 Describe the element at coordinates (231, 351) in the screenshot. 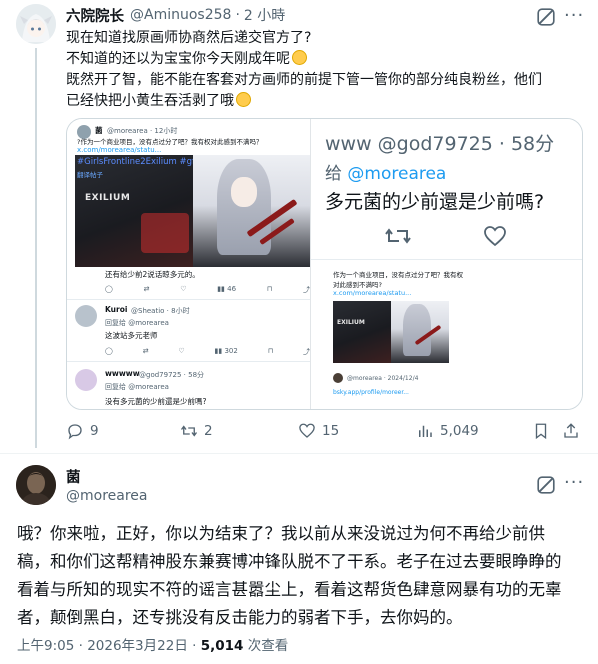

I see `mini-views-count: 302` at that location.